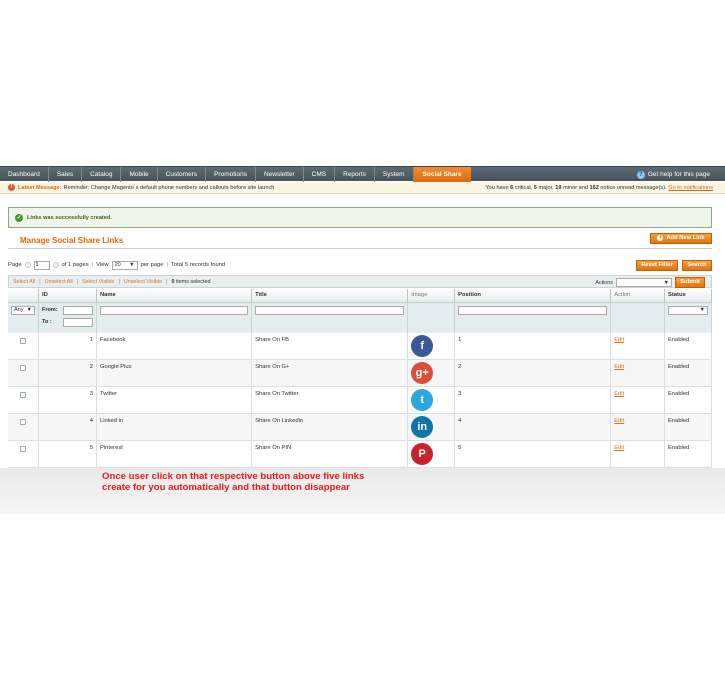 This screenshot has height=680, width=725. What do you see at coordinates (681, 238) in the screenshot?
I see `add-new-link-button: + Add New Link` at bounding box center [681, 238].